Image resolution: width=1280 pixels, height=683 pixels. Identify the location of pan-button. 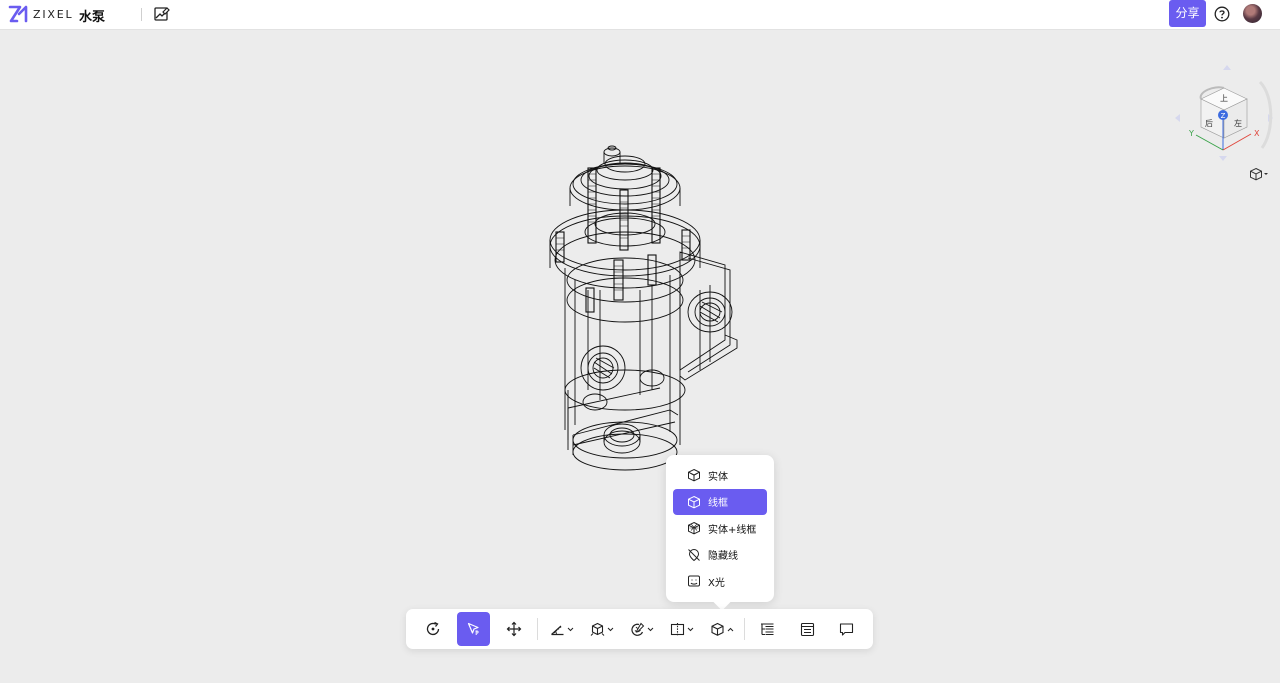
(514, 629).